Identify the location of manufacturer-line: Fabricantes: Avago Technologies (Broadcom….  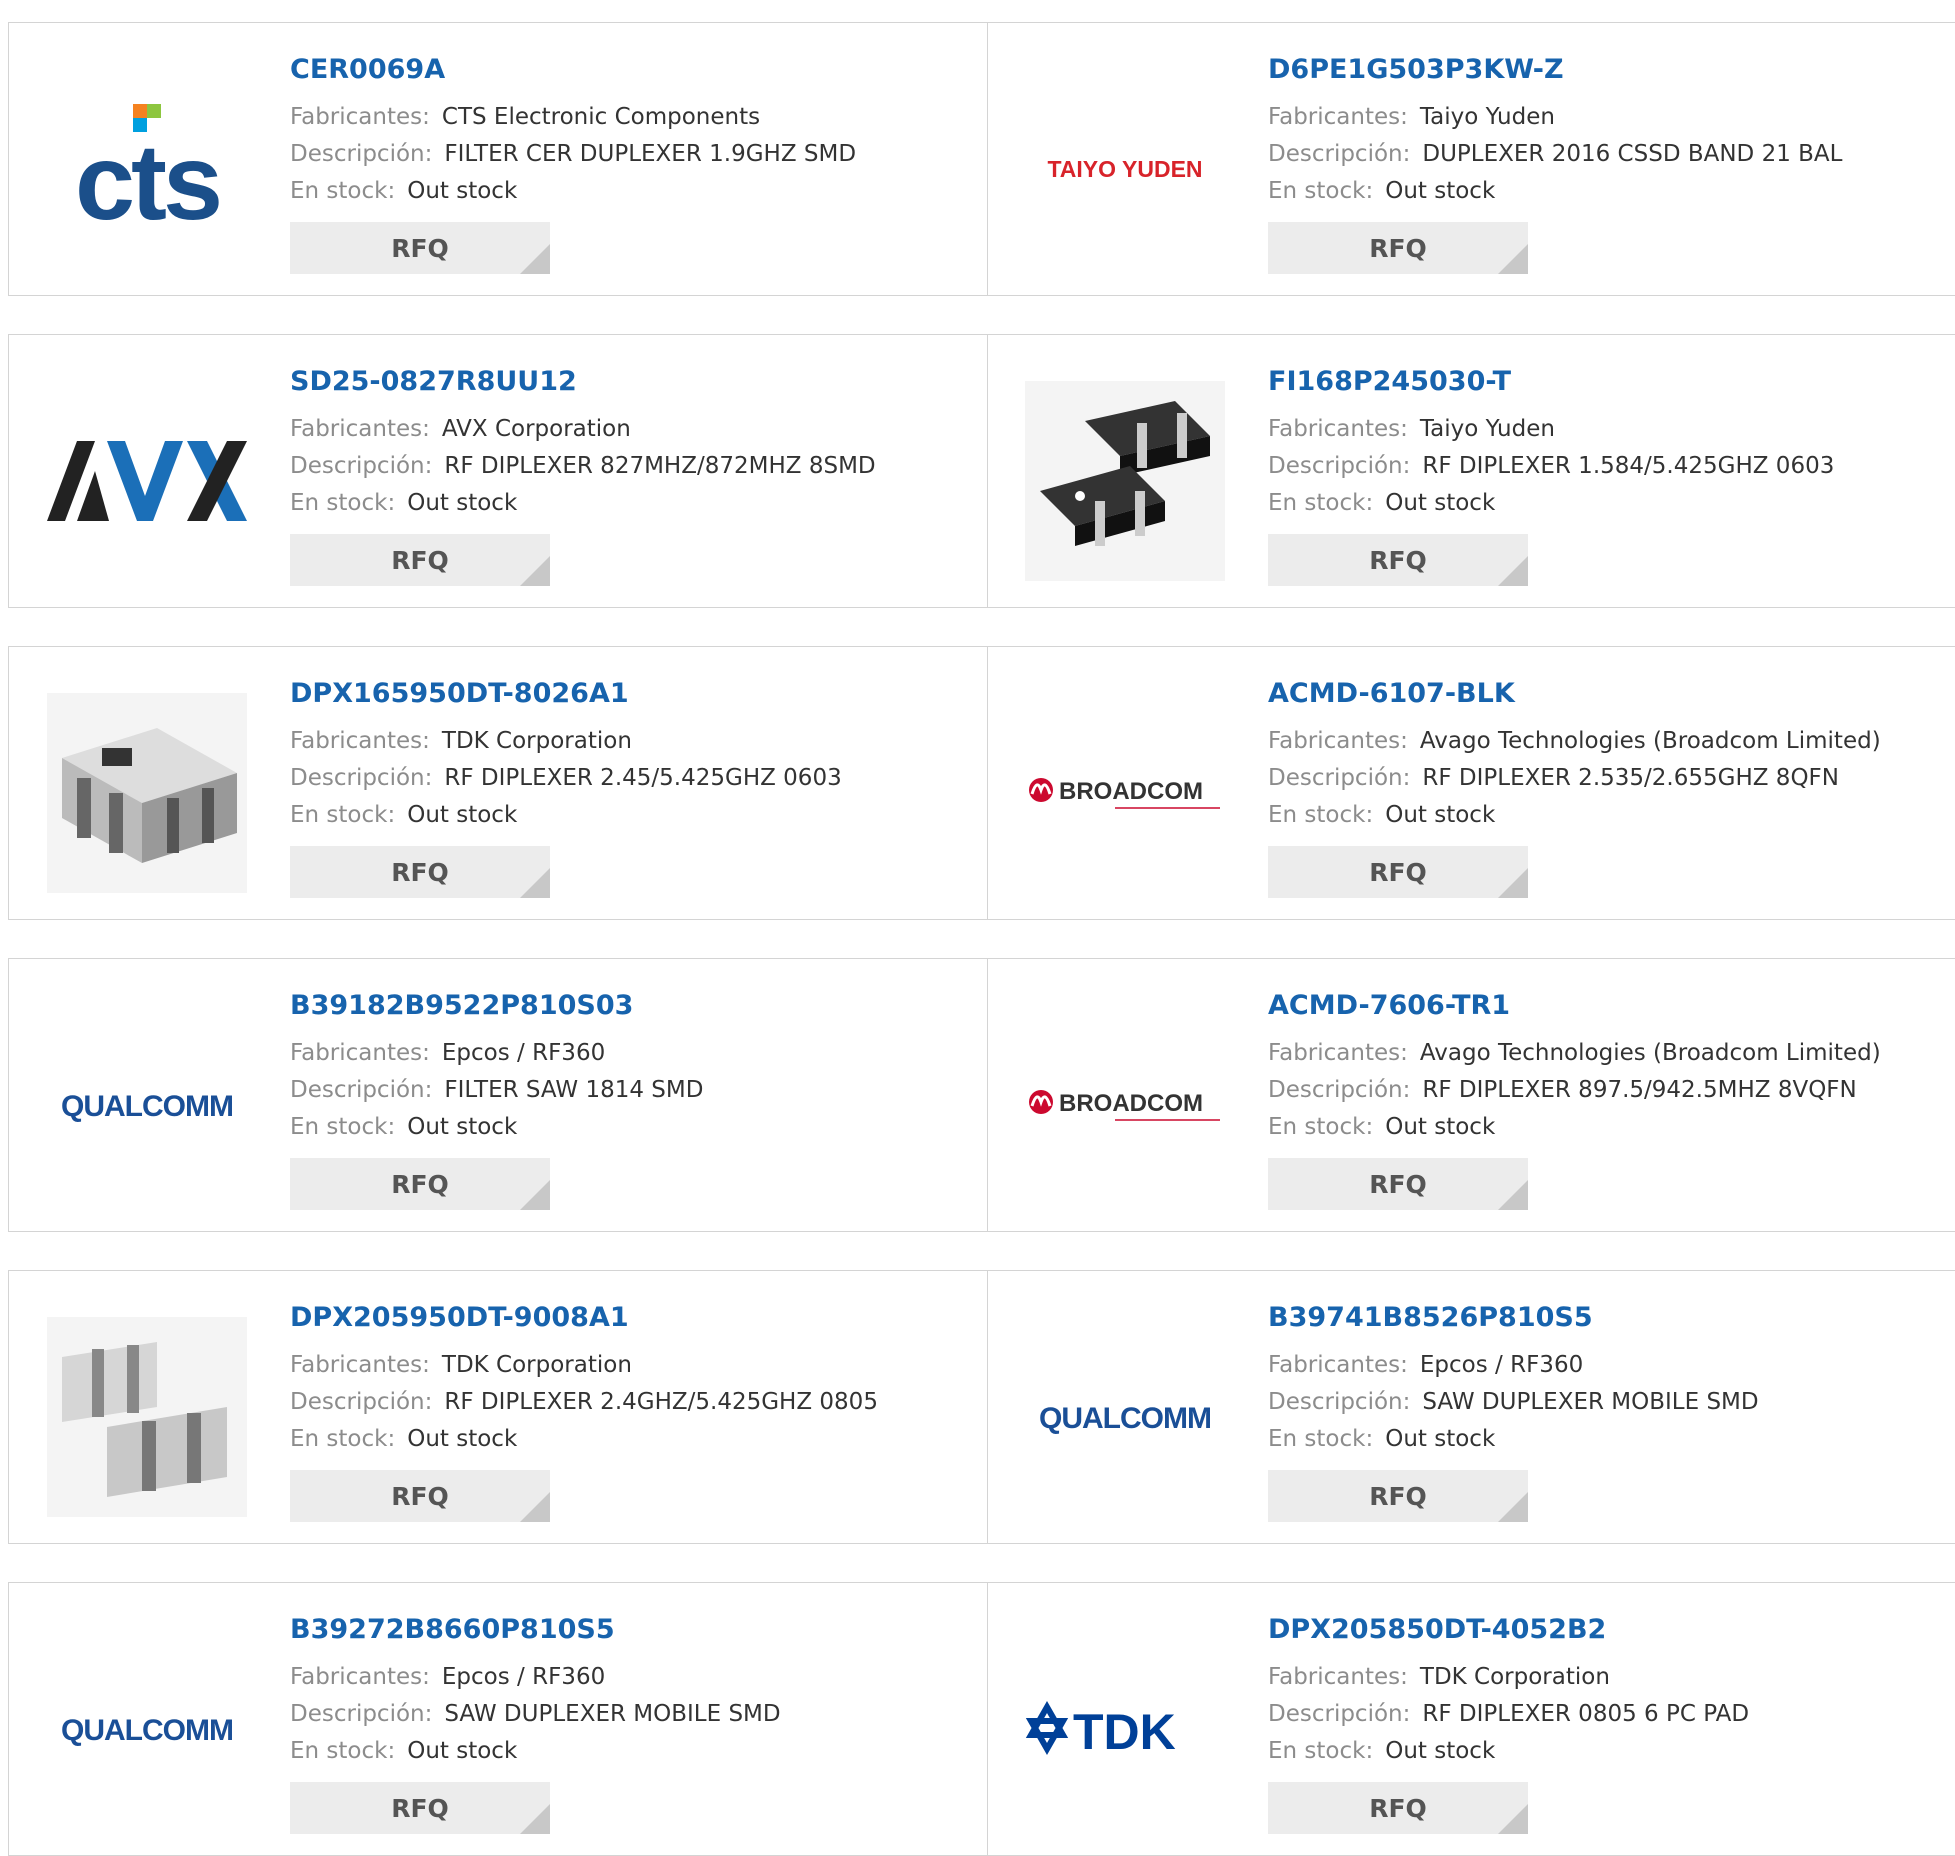
(1574, 1053).